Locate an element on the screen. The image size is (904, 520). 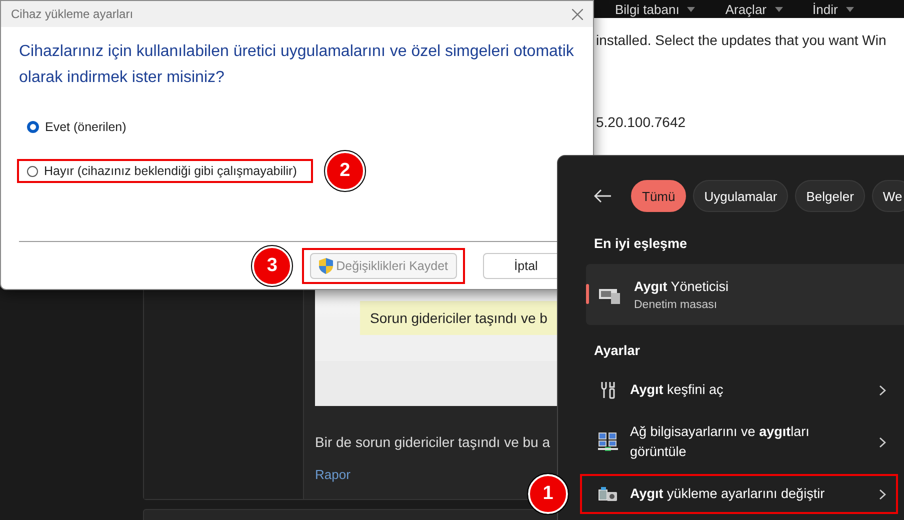
selection-accent is located at coordinates (587, 294).